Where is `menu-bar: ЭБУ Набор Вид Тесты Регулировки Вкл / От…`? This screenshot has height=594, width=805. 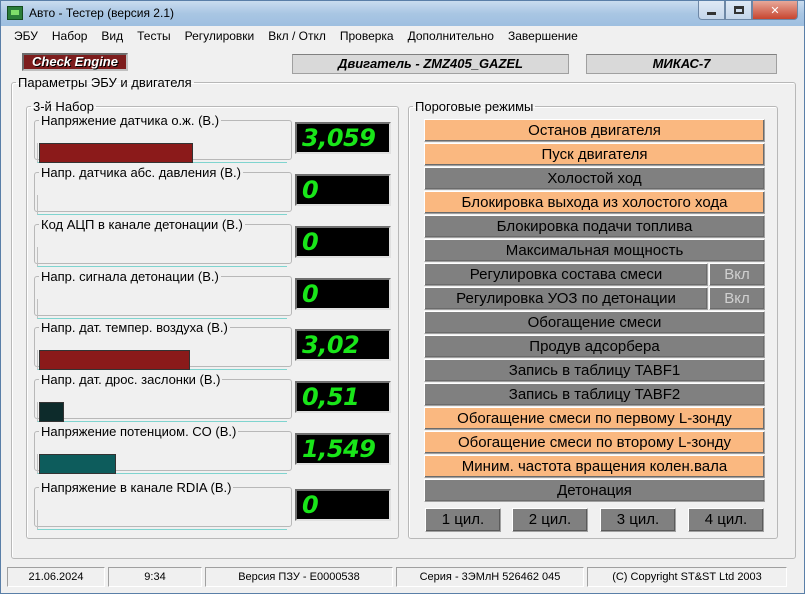 menu-bar: ЭБУ Набор Вид Тесты Регулировки Вкл / От… is located at coordinates (402, 36).